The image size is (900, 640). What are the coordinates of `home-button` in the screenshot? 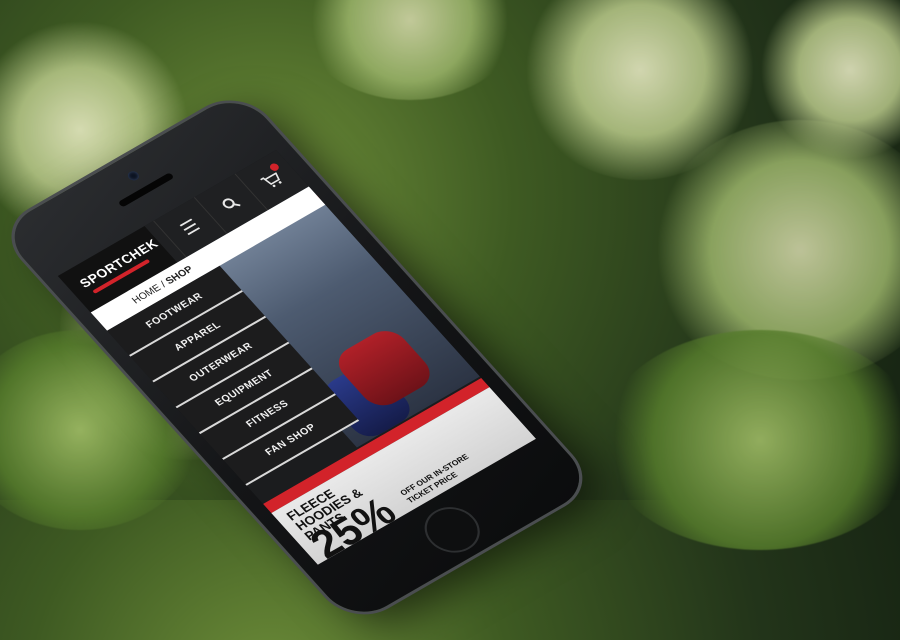 It's located at (452, 530).